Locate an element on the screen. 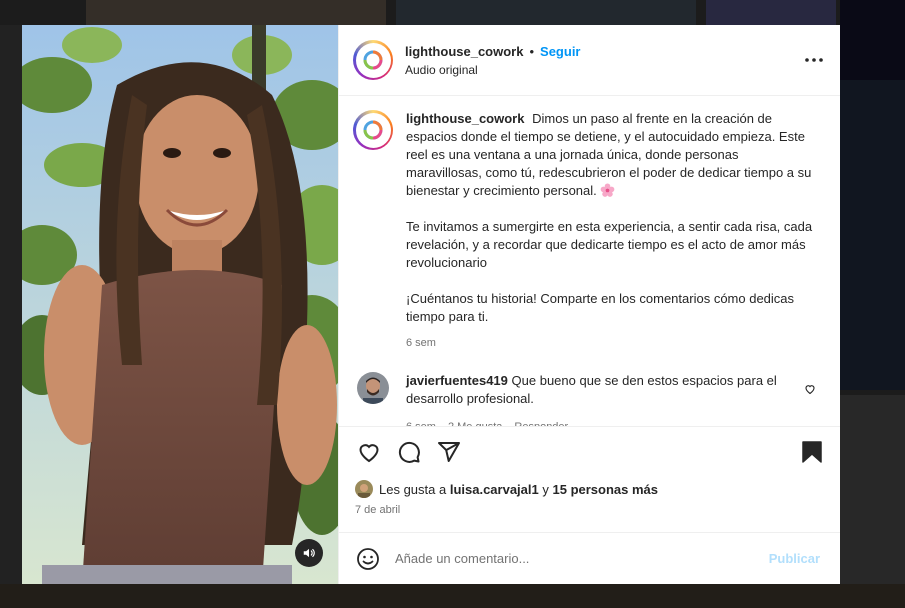 This screenshot has height=608, width=905. like-button is located at coordinates (369, 452).